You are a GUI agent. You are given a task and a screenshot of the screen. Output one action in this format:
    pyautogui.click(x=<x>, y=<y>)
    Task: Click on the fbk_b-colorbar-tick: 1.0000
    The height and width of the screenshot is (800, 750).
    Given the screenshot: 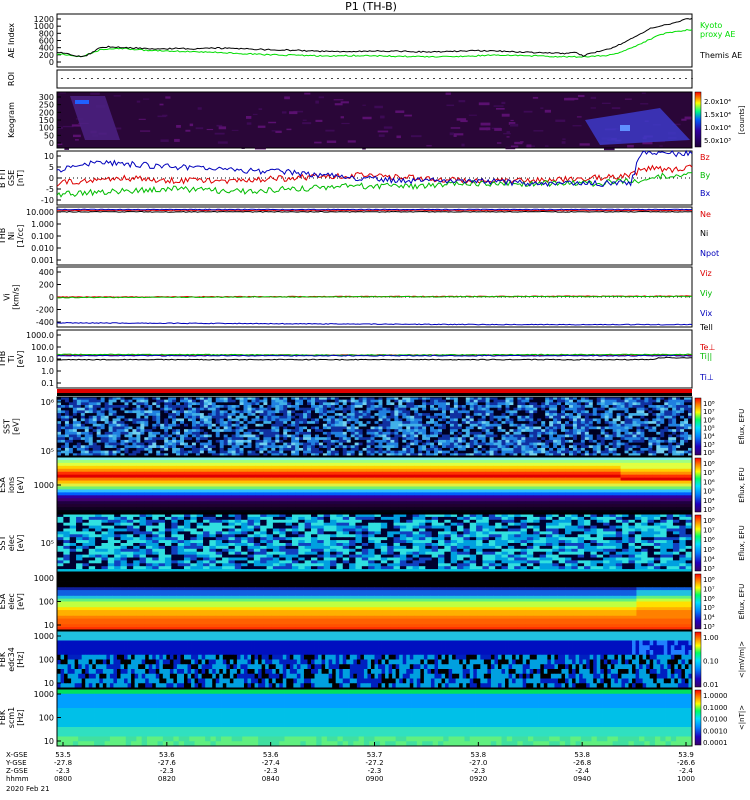 What is the action you would take?
    pyautogui.click(x=715, y=696)
    